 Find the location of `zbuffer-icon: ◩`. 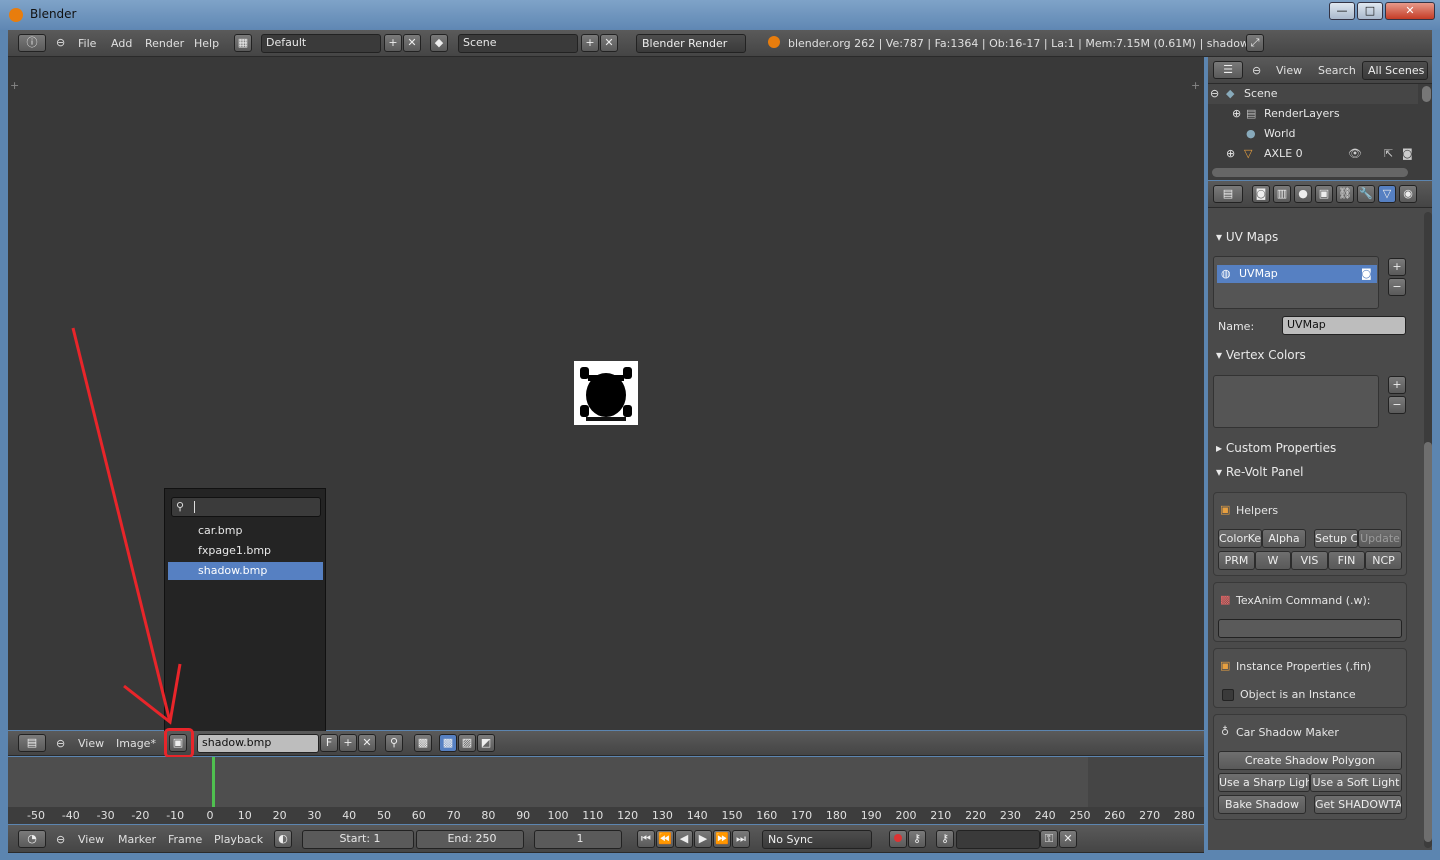

zbuffer-icon: ◩ is located at coordinates (486, 743).